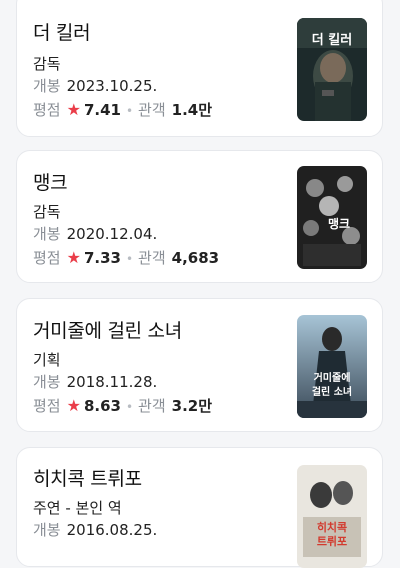 The width and height of the screenshot is (400, 568). Describe the element at coordinates (77, 508) in the screenshot. I see `movie-role: 주연 - 본인 역` at that location.